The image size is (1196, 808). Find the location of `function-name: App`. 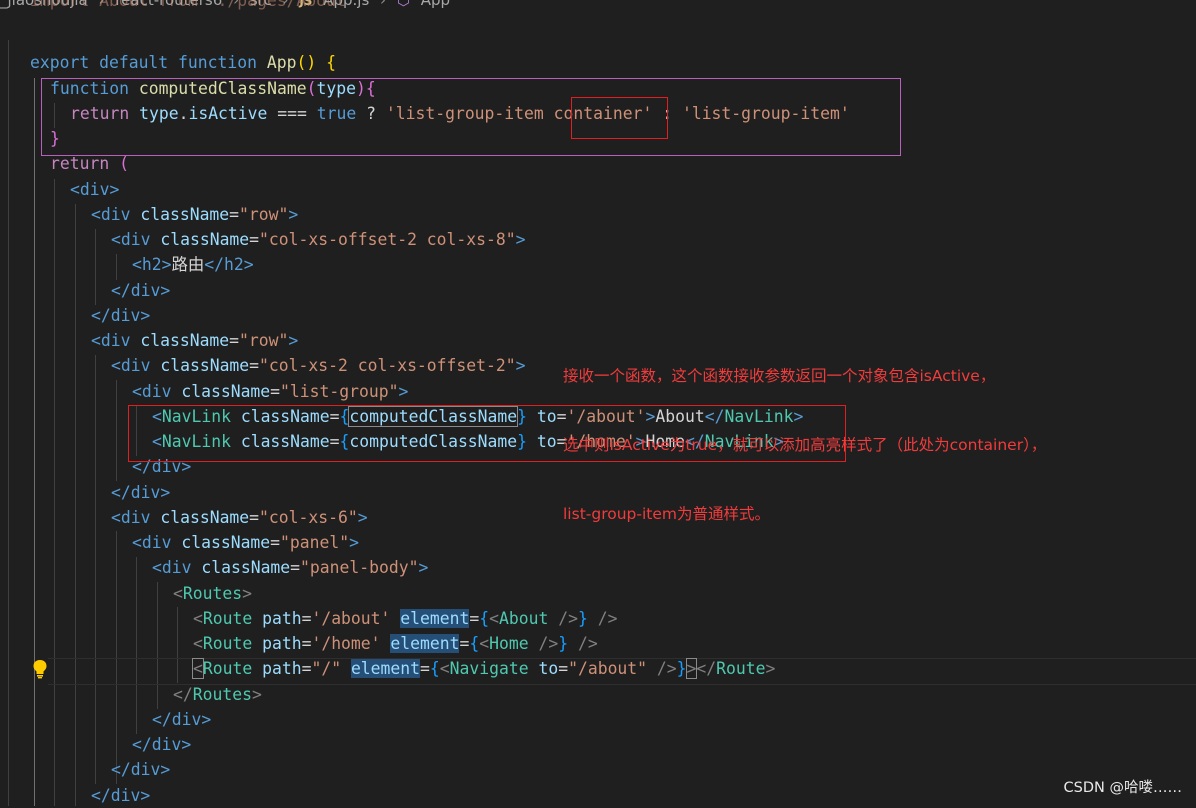

function-name: App is located at coordinates (281, 62).